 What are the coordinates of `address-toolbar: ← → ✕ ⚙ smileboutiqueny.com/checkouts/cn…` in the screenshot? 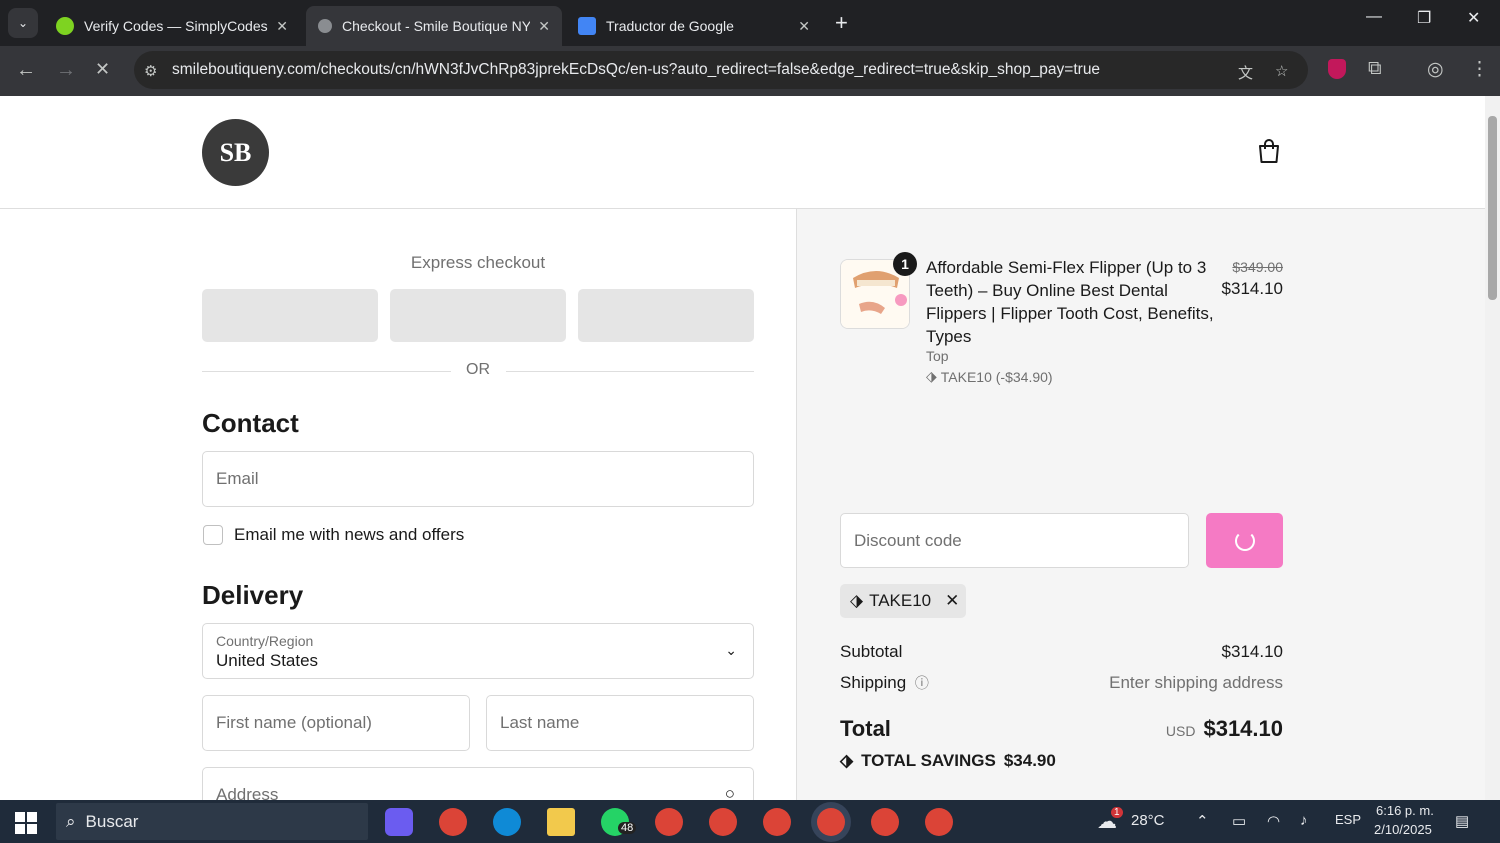 It's located at (750, 71).